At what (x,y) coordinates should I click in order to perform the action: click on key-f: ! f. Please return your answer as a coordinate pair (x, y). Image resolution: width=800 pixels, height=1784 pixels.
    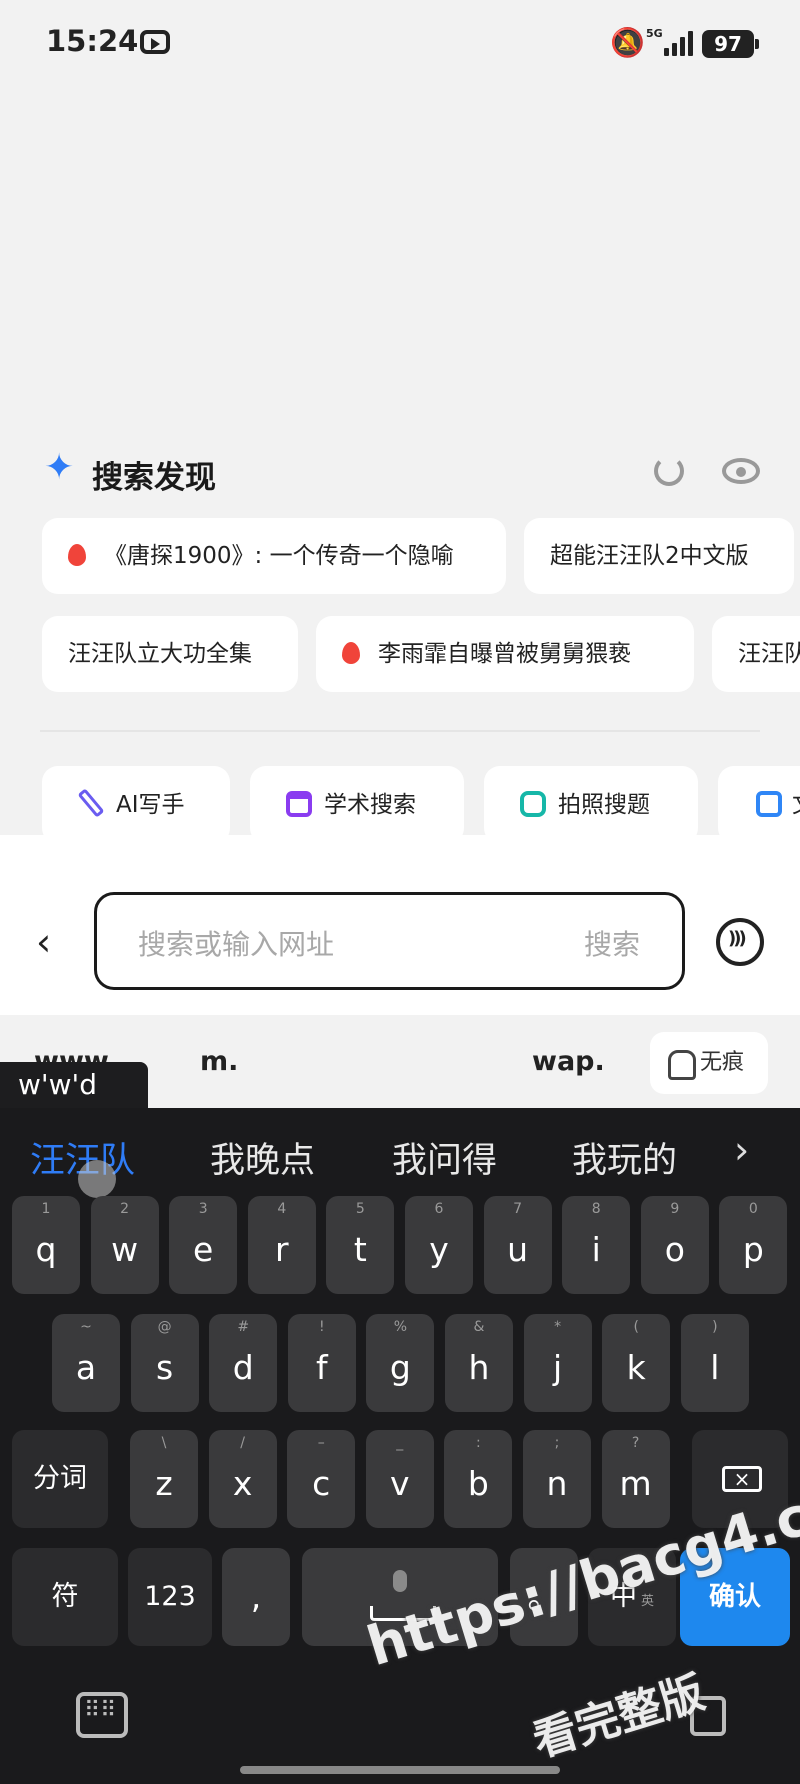
    Looking at the image, I should click on (321, 1363).